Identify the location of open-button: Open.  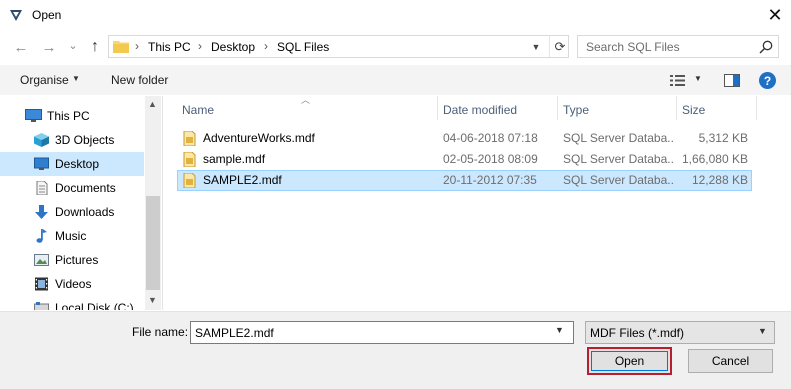
(629, 361).